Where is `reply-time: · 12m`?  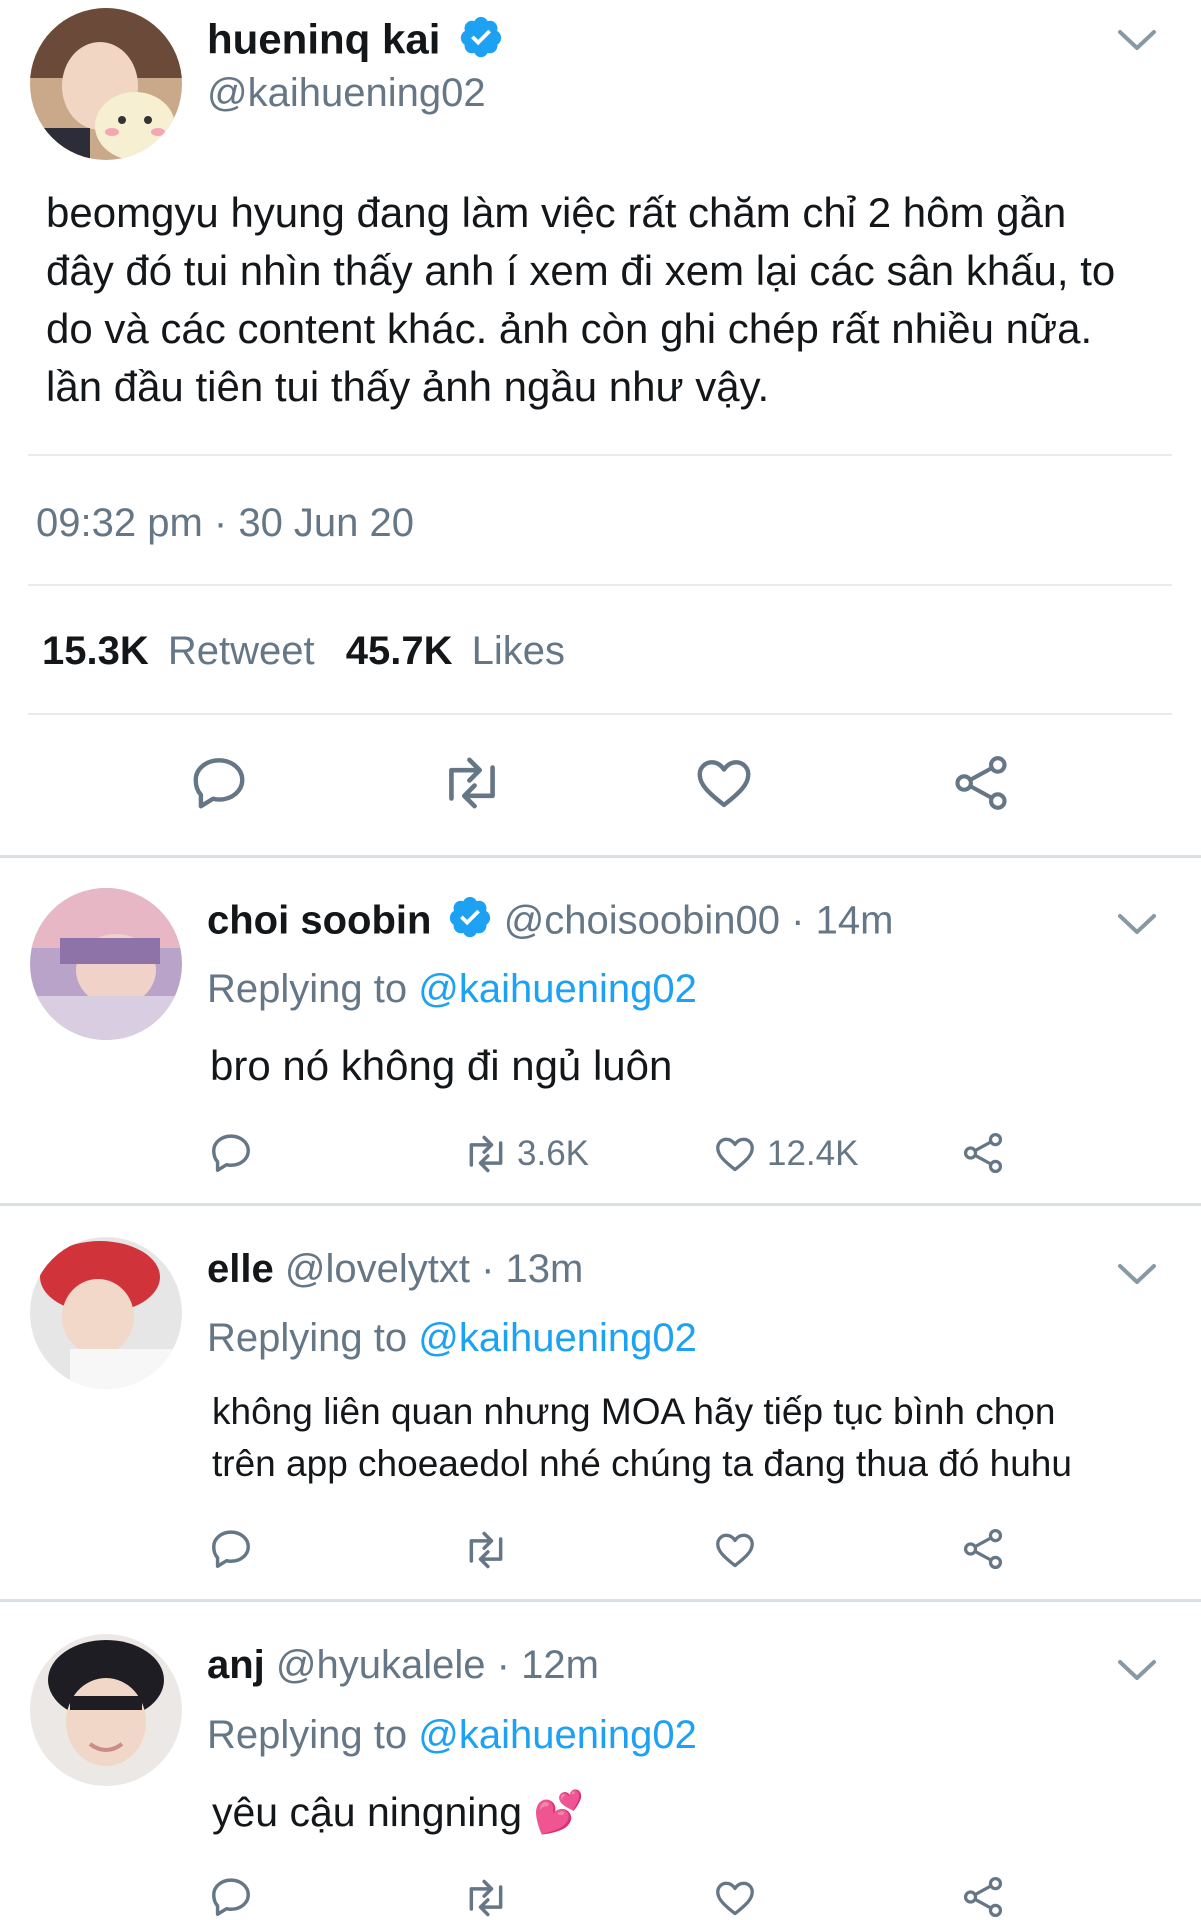
reply-time: · 12m is located at coordinates (547, 1665).